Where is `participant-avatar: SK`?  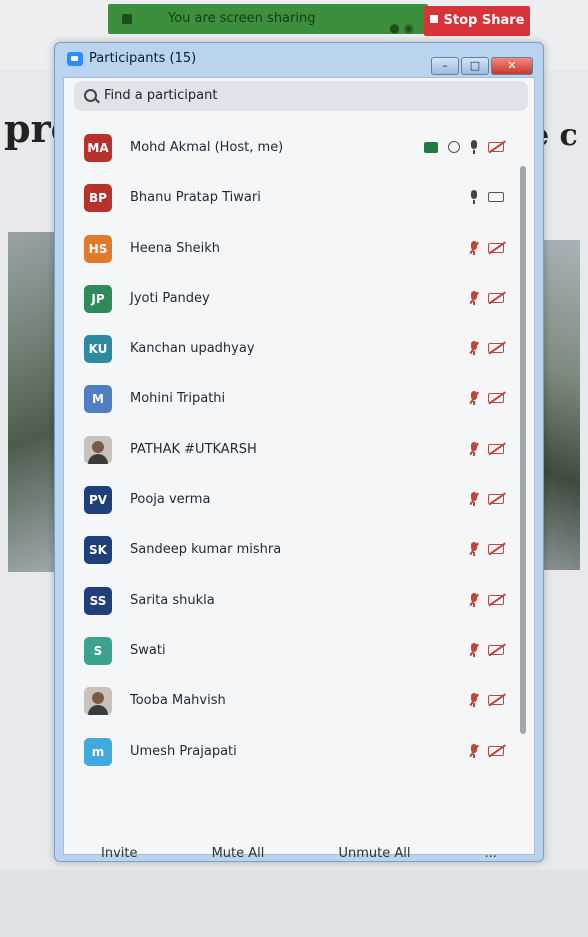 participant-avatar: SK is located at coordinates (98, 550).